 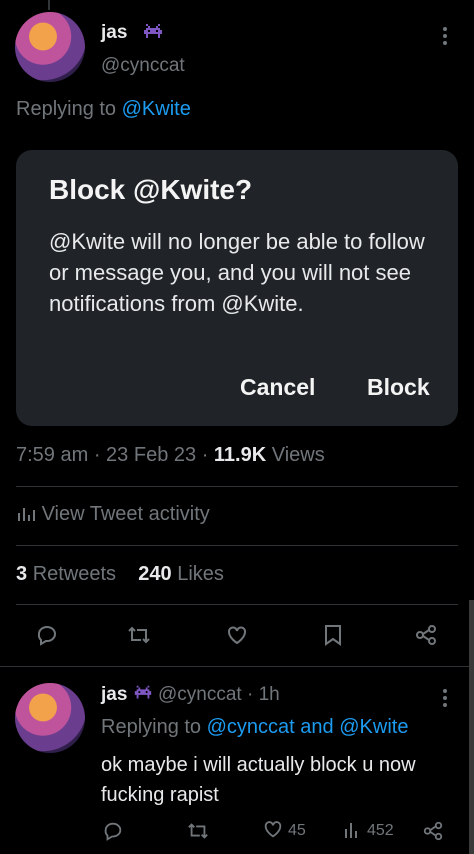 What do you see at coordinates (49, 5) in the screenshot?
I see `thread-line` at bounding box center [49, 5].